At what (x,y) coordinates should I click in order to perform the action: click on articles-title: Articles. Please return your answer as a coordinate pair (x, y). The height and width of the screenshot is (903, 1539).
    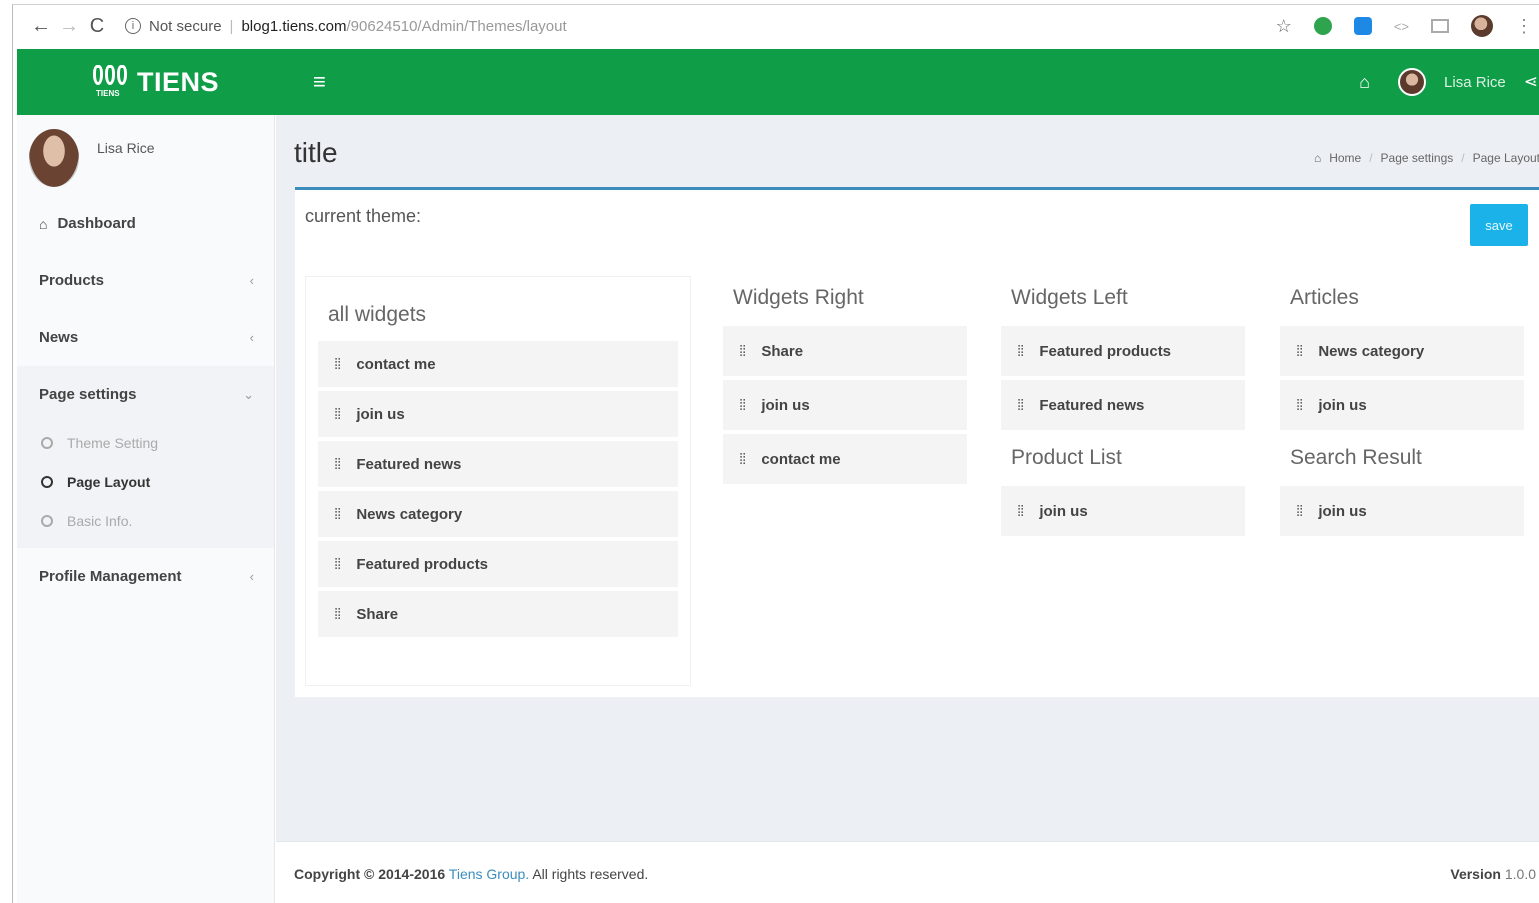
    Looking at the image, I should click on (1324, 297).